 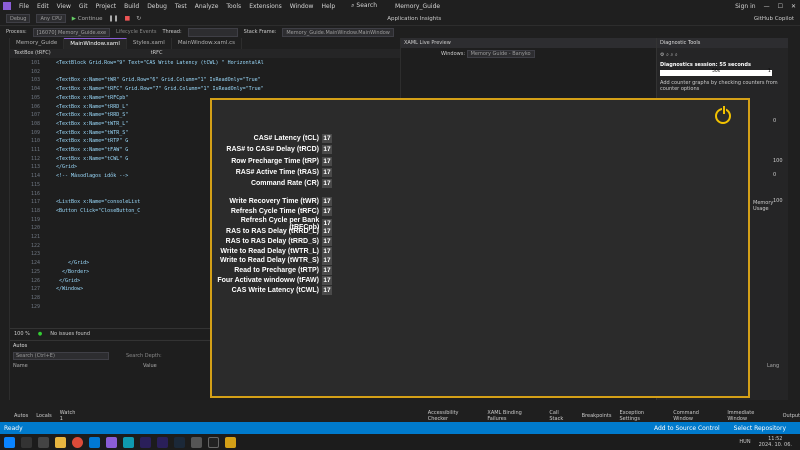 What do you see at coordinates (767, 6) in the screenshot?
I see `minimize-button: —` at bounding box center [767, 6].